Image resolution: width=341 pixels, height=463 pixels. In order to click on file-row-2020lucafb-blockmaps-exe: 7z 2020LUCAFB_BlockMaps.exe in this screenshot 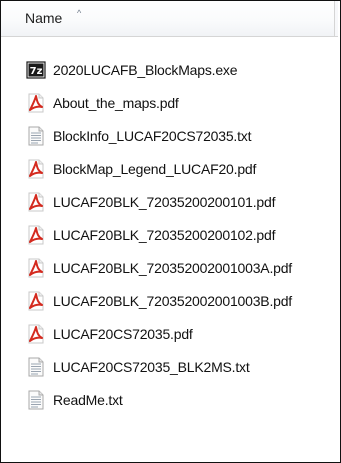, I will do `click(169, 71)`.